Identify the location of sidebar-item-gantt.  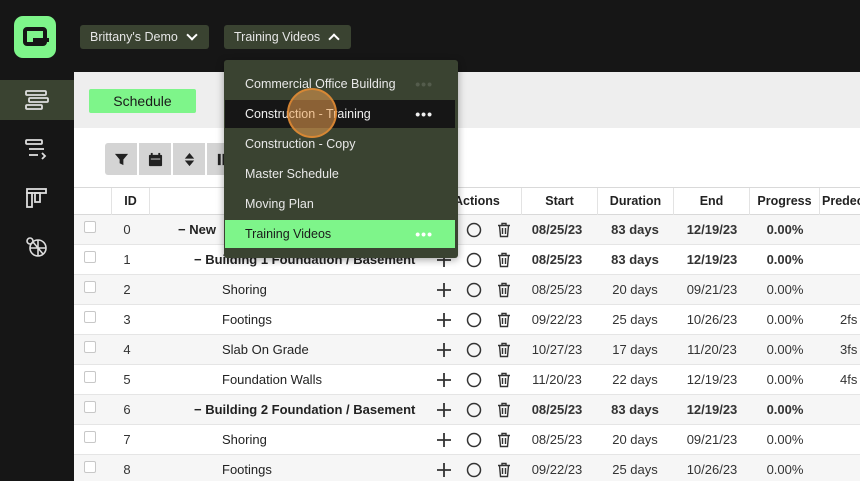
(37, 100).